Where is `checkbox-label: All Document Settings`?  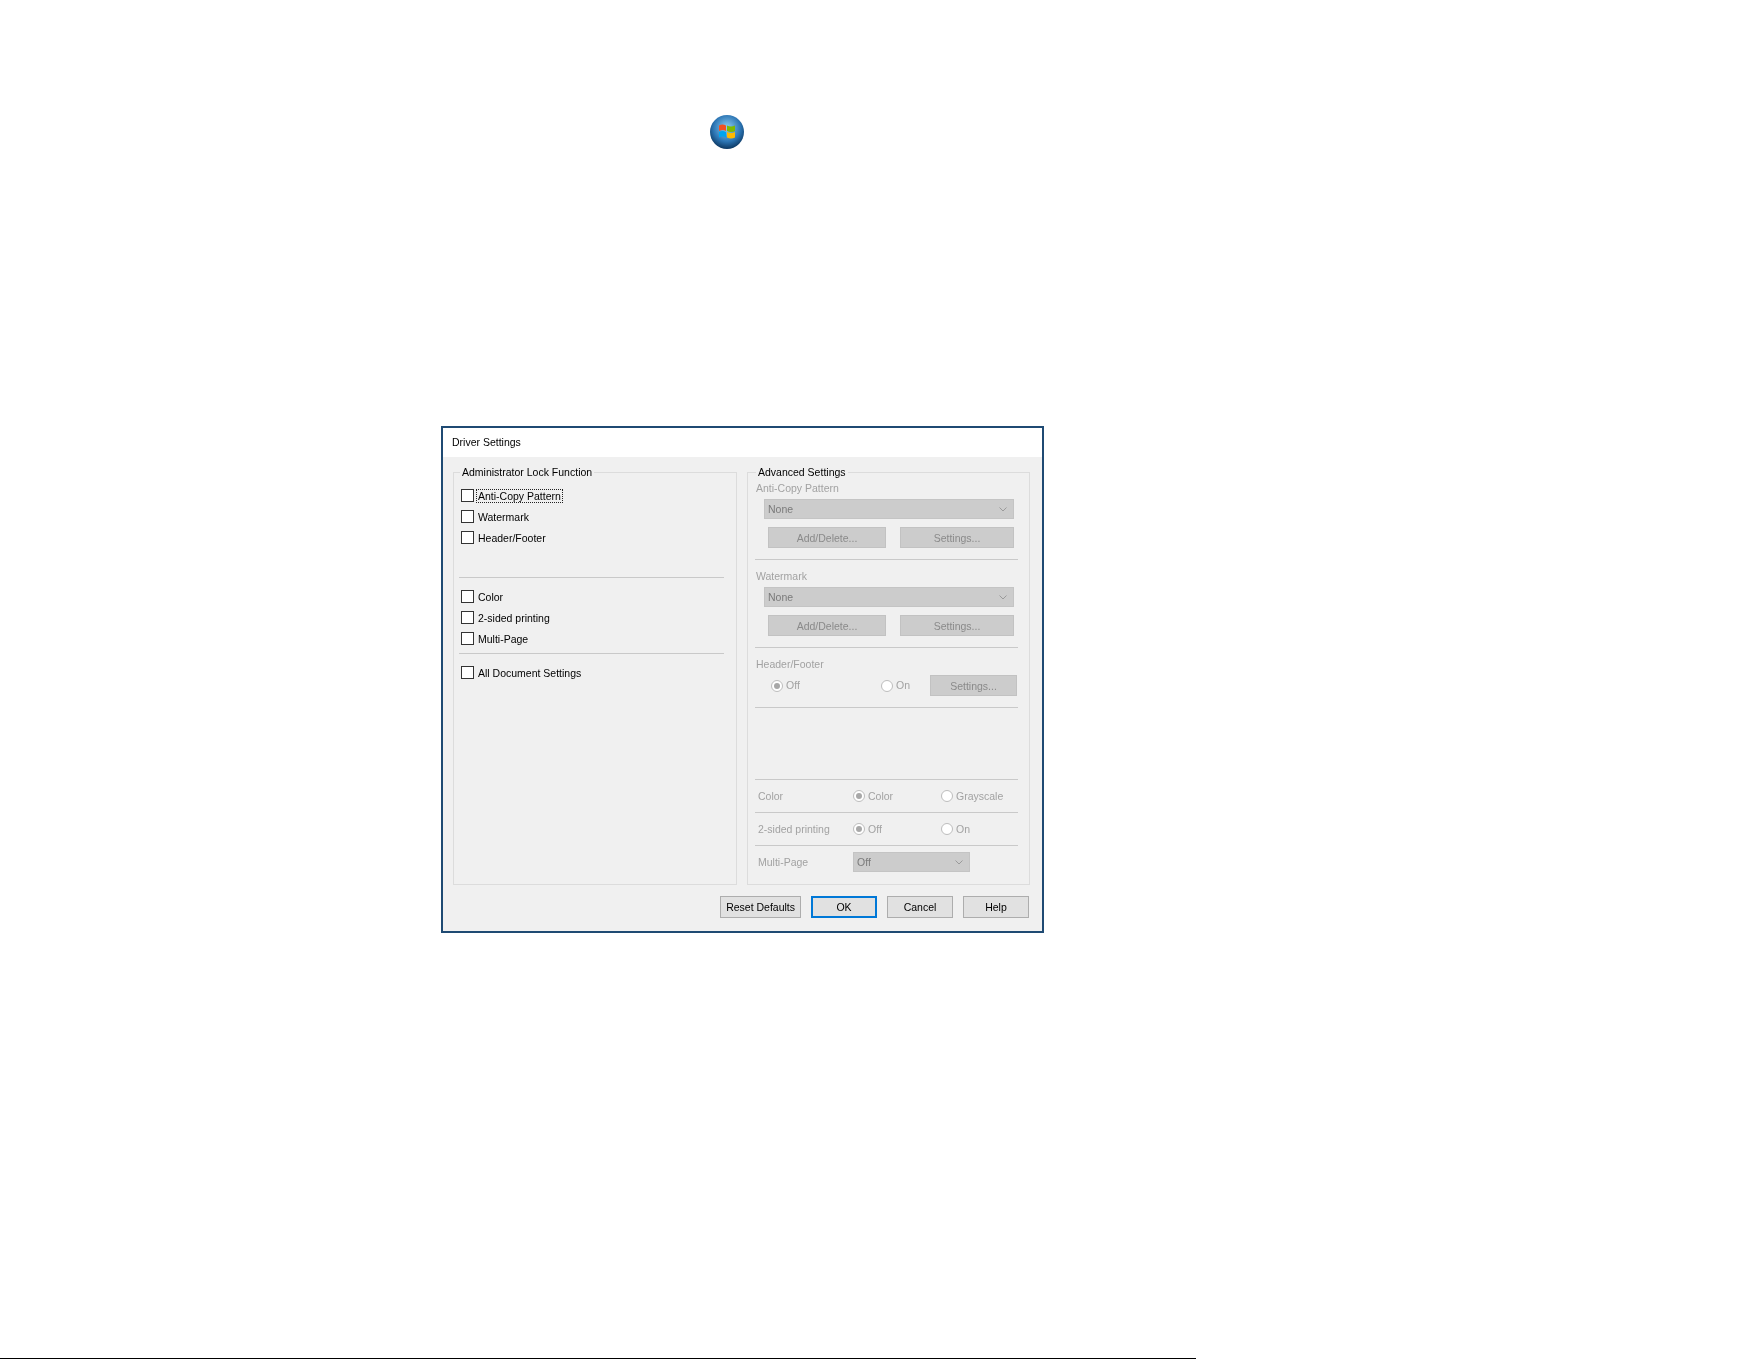
checkbox-label: All Document Settings is located at coordinates (530, 672).